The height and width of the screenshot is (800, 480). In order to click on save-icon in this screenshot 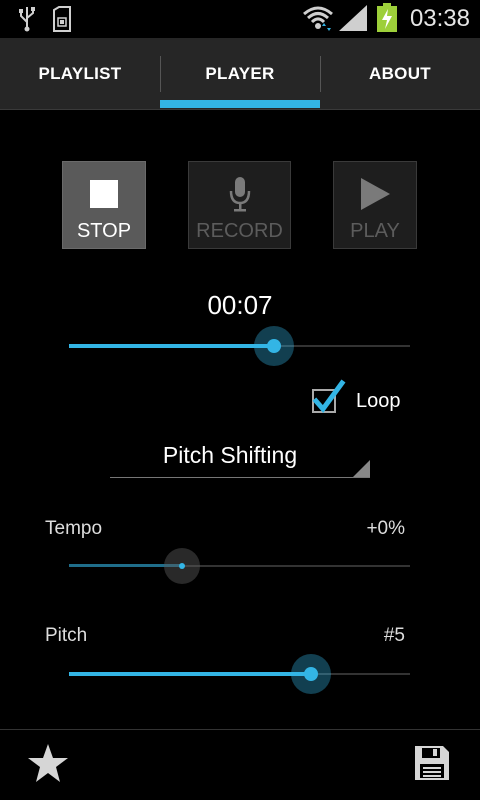, I will do `click(432, 765)`.